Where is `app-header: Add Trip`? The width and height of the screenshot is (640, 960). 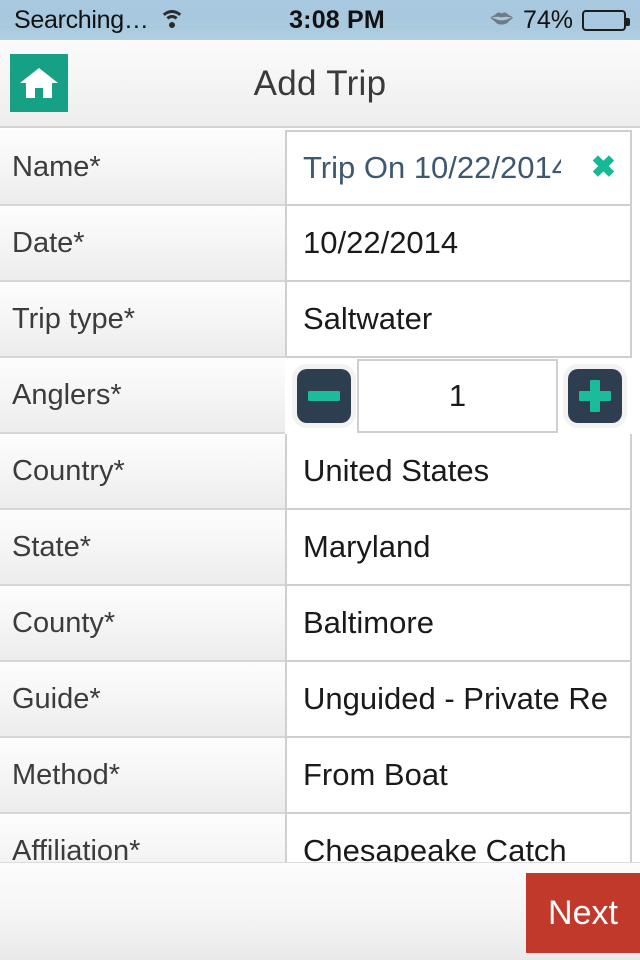 app-header: Add Trip is located at coordinates (320, 84).